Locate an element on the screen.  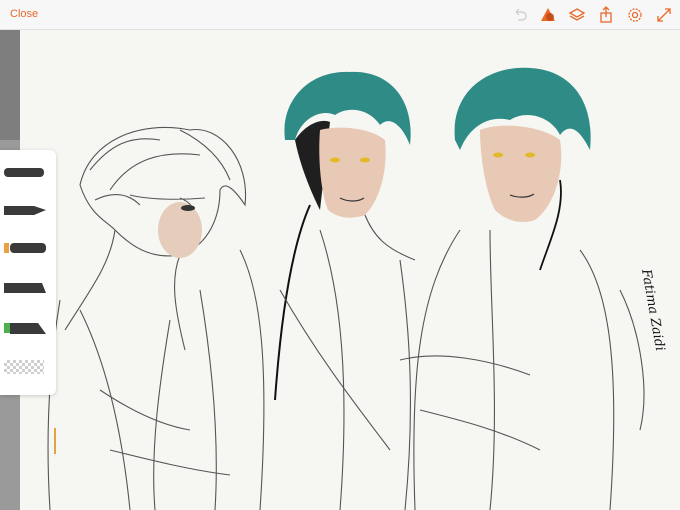
transparency-icon is located at coordinates (24, 367).